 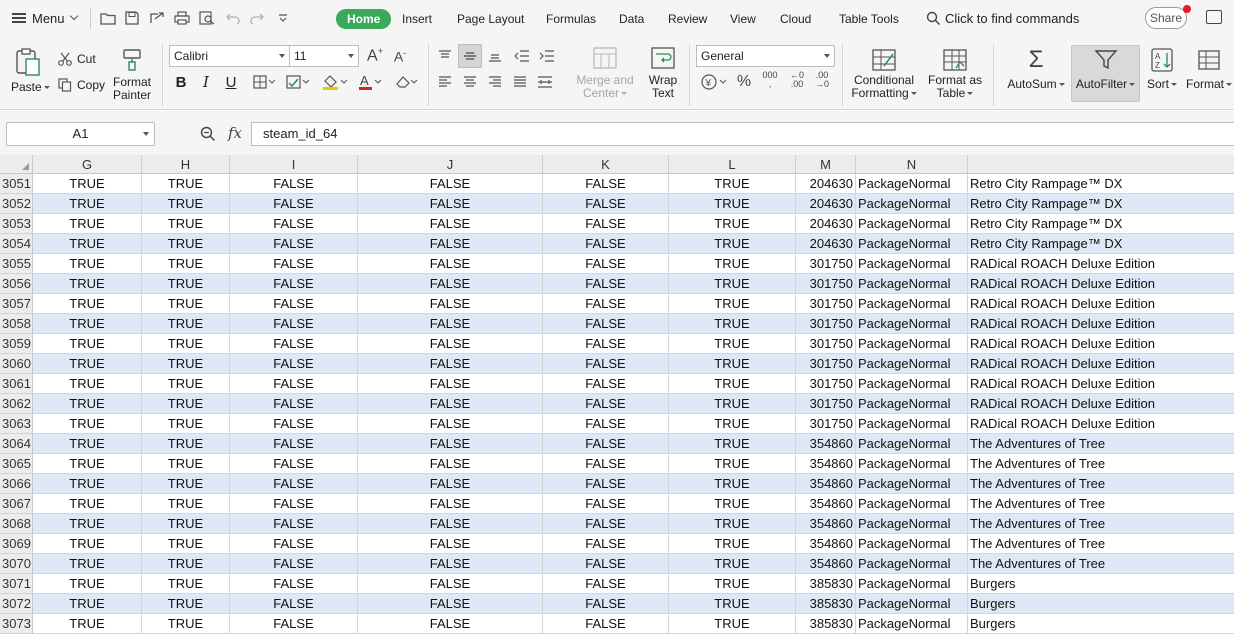 I want to click on sort-button: AZ Sort, so click(x=1162, y=69).